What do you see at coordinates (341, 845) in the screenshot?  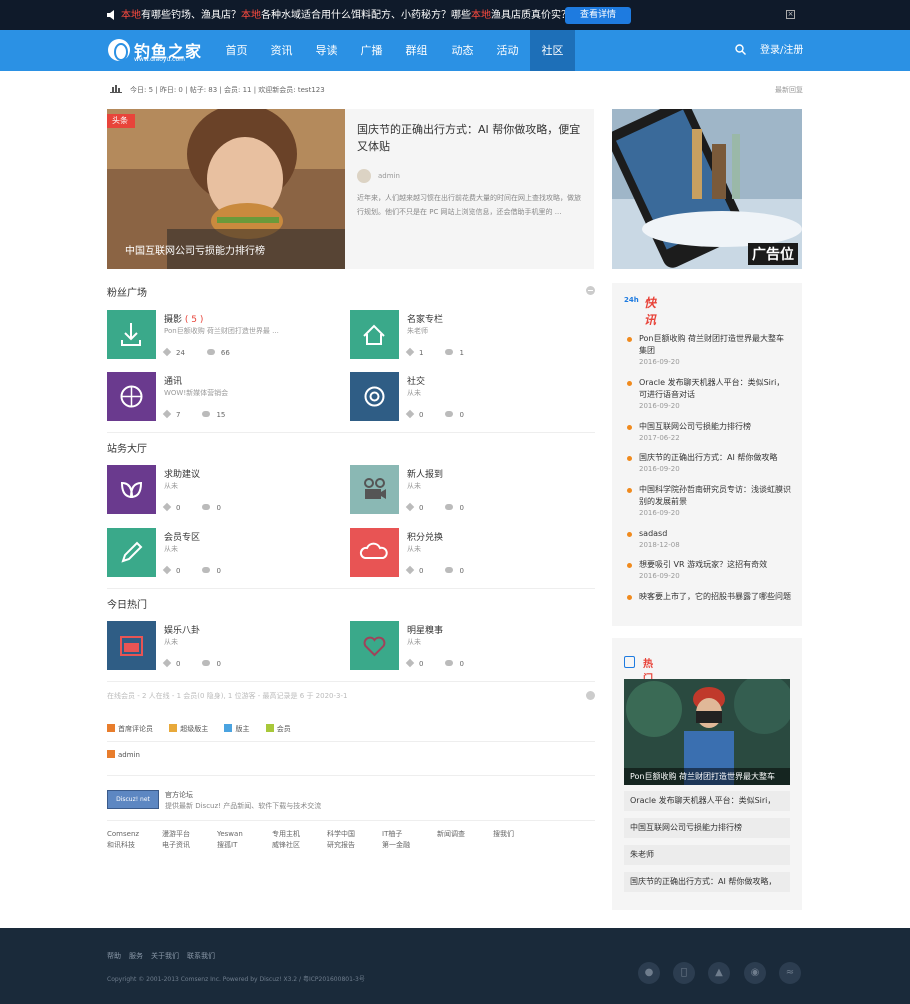 I see `friend-link: 研究报告` at bounding box center [341, 845].